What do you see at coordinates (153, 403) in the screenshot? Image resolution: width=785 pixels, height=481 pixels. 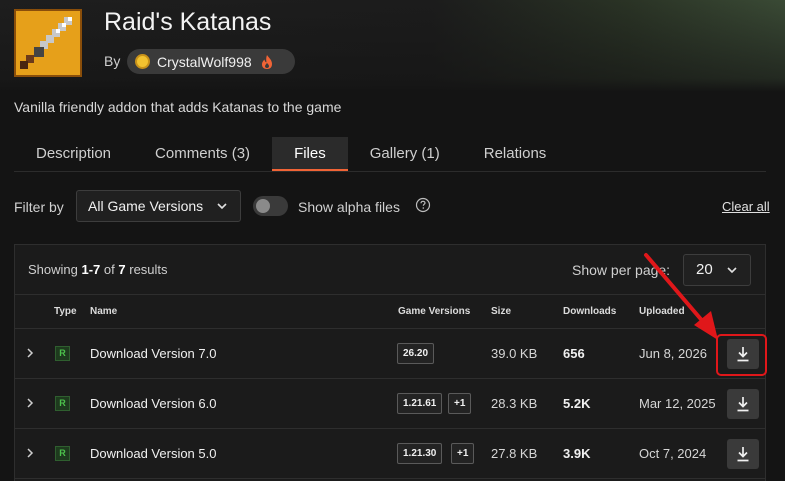 I see `file-name: Download Version 6.0` at bounding box center [153, 403].